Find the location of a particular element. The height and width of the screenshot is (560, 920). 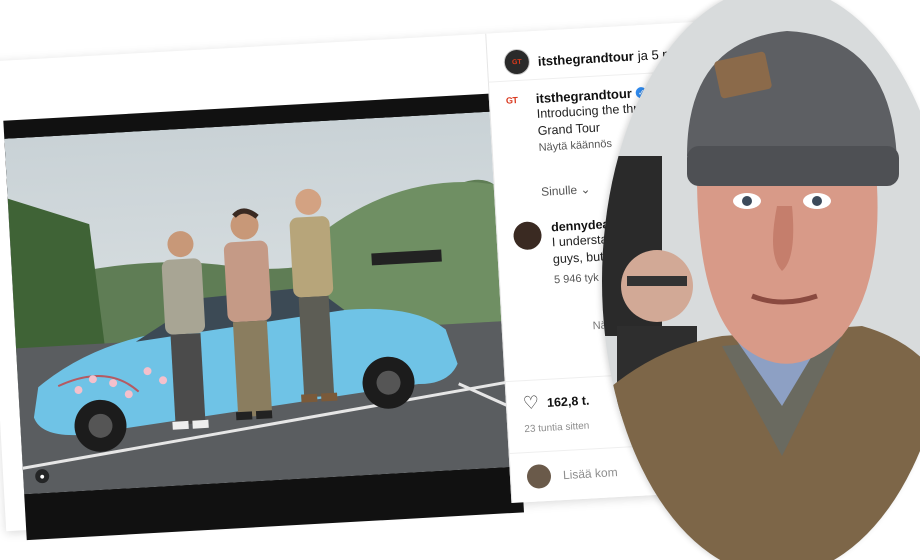

avatar-logo-text: GT is located at coordinates (516, 62).